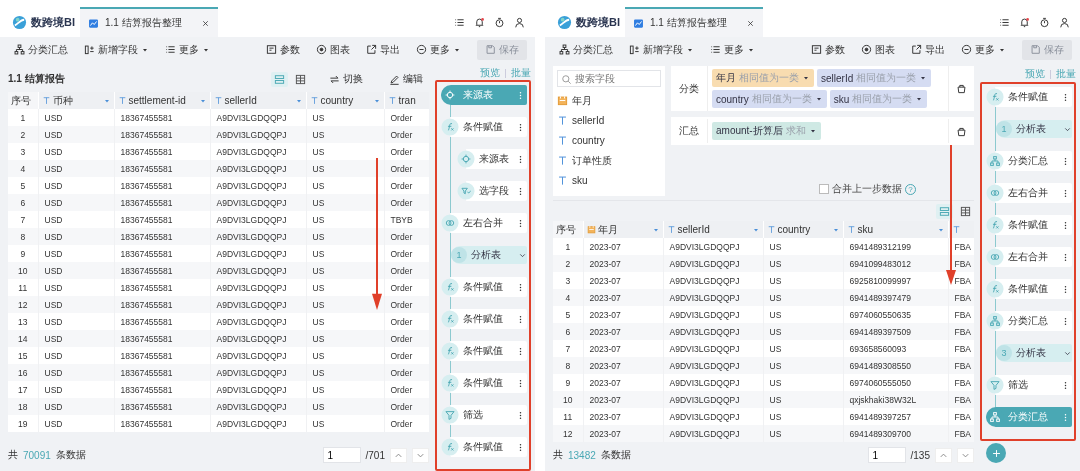 The image size is (1080, 471). Describe the element at coordinates (609, 100) in the screenshot. I see `field-item: 年月` at that location.